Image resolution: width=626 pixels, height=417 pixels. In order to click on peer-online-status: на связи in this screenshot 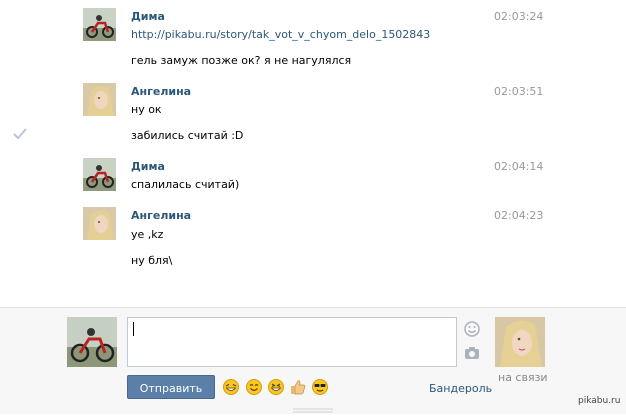, I will do `click(523, 377)`.